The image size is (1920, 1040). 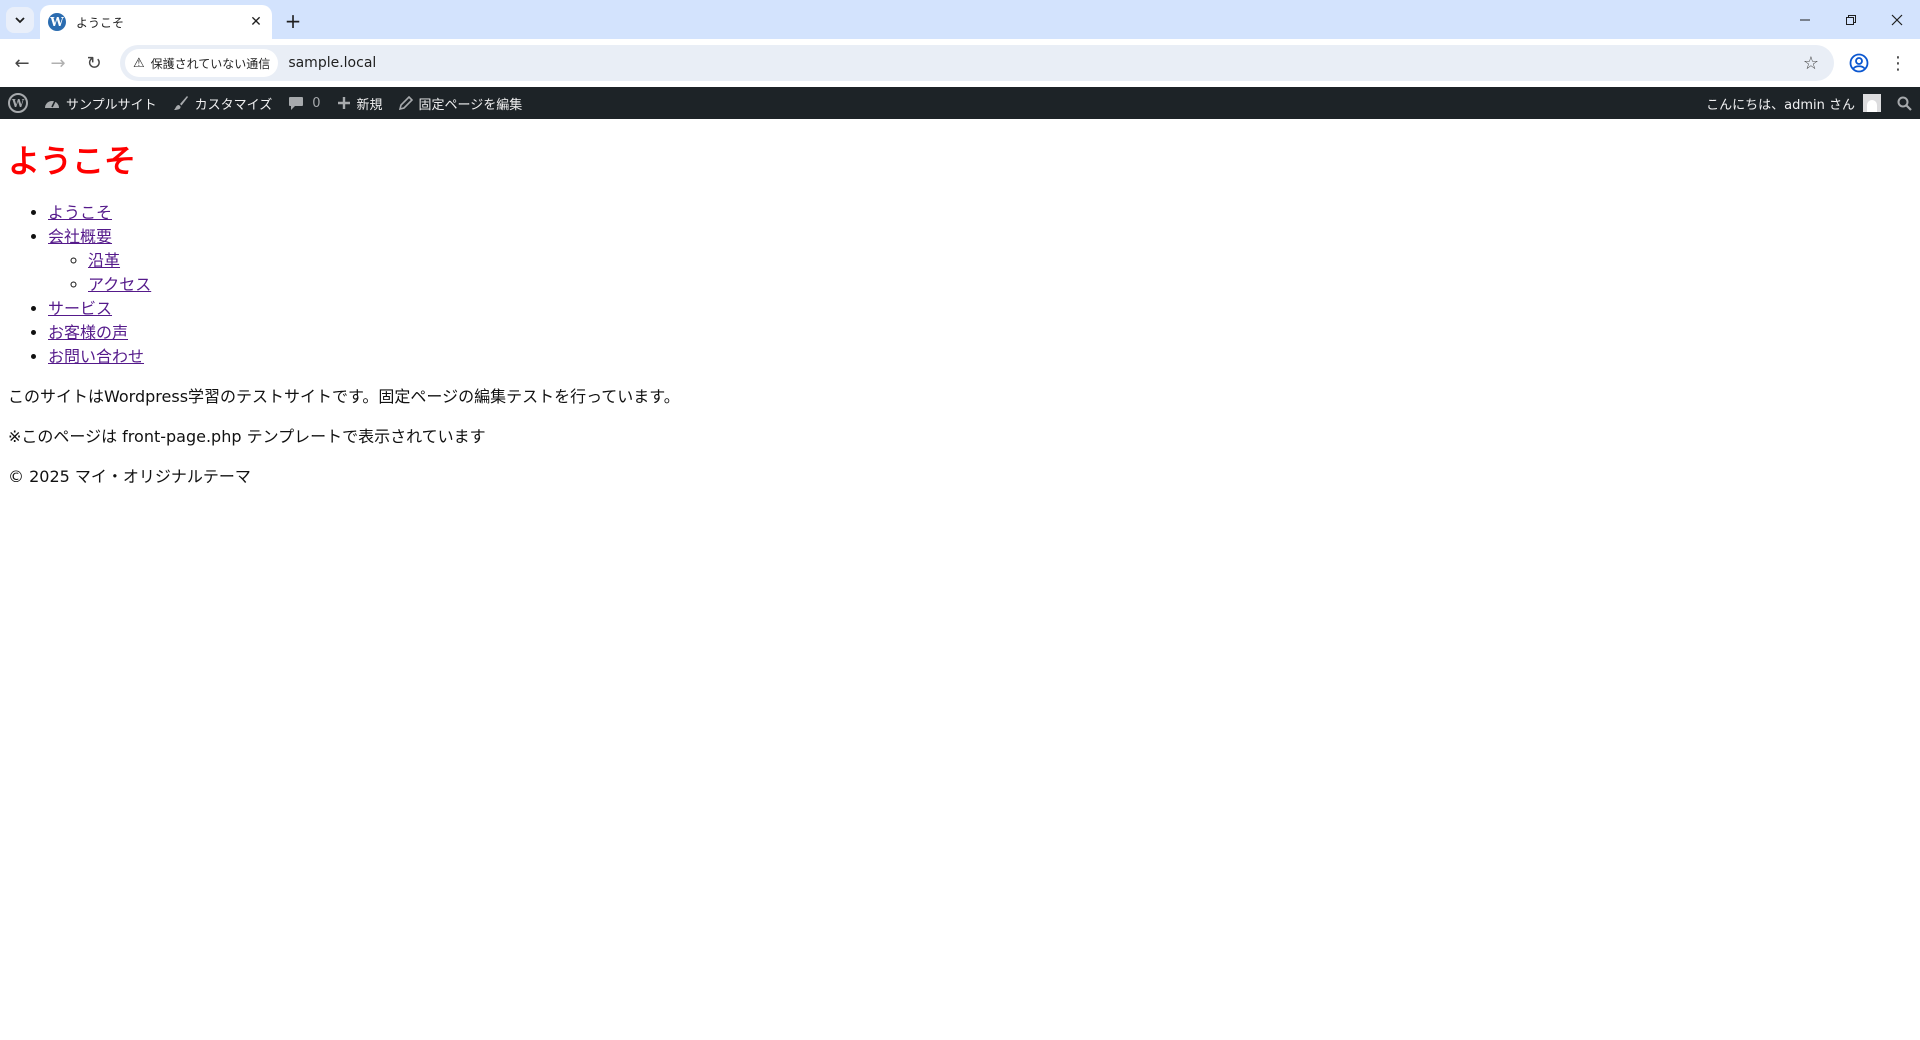 I want to click on forward-arrow-icon: →, so click(x=58, y=63).